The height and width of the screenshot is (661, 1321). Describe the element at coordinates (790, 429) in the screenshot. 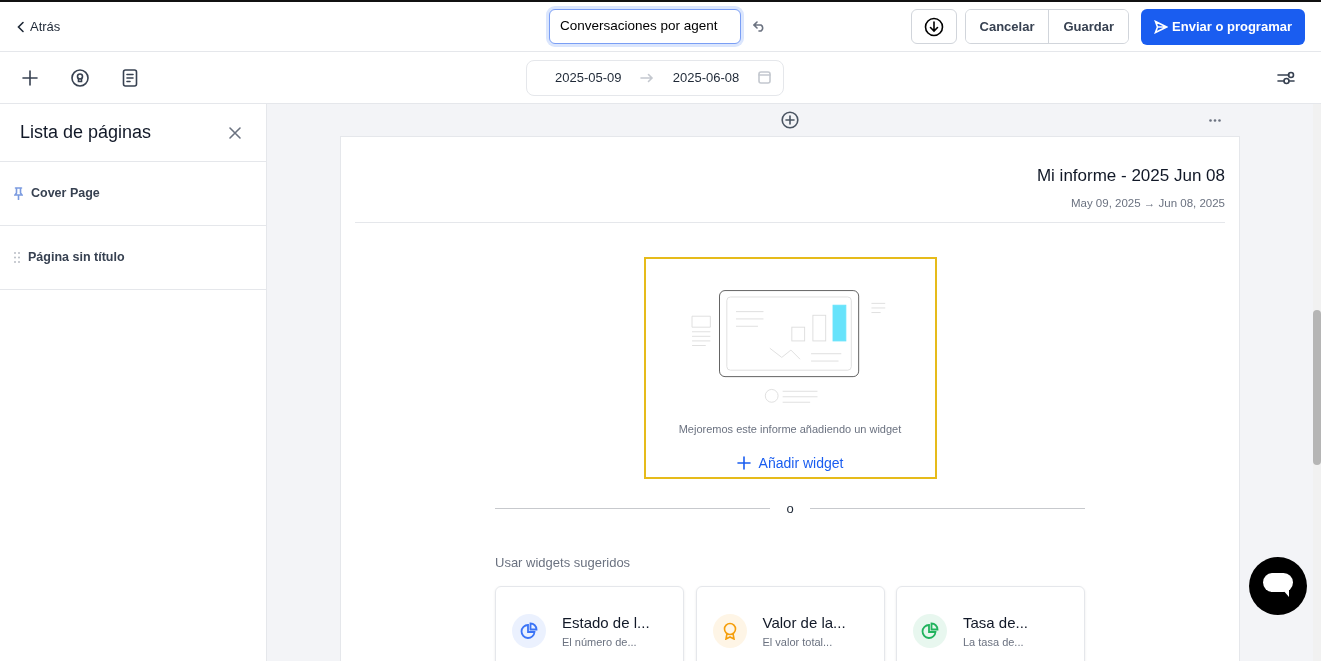

I see `empty-state-text: Mejoremos este informe añadiendo un widget` at that location.